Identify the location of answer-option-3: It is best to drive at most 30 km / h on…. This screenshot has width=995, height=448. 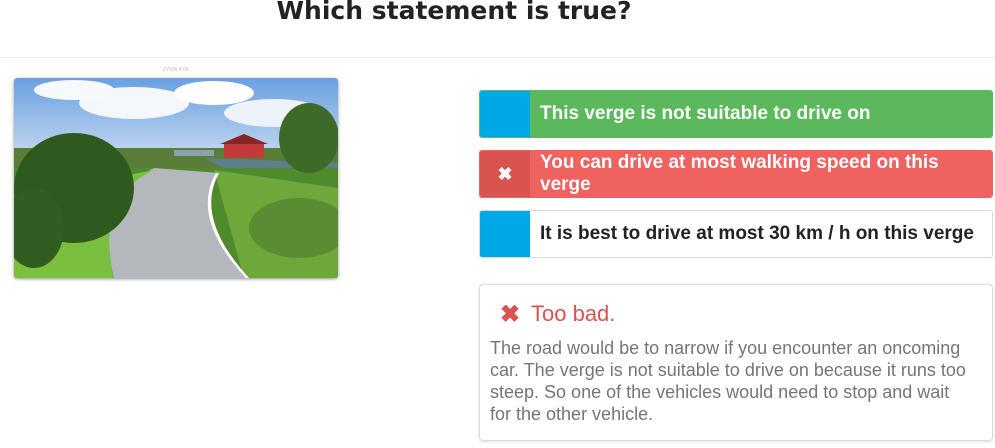
(736, 234).